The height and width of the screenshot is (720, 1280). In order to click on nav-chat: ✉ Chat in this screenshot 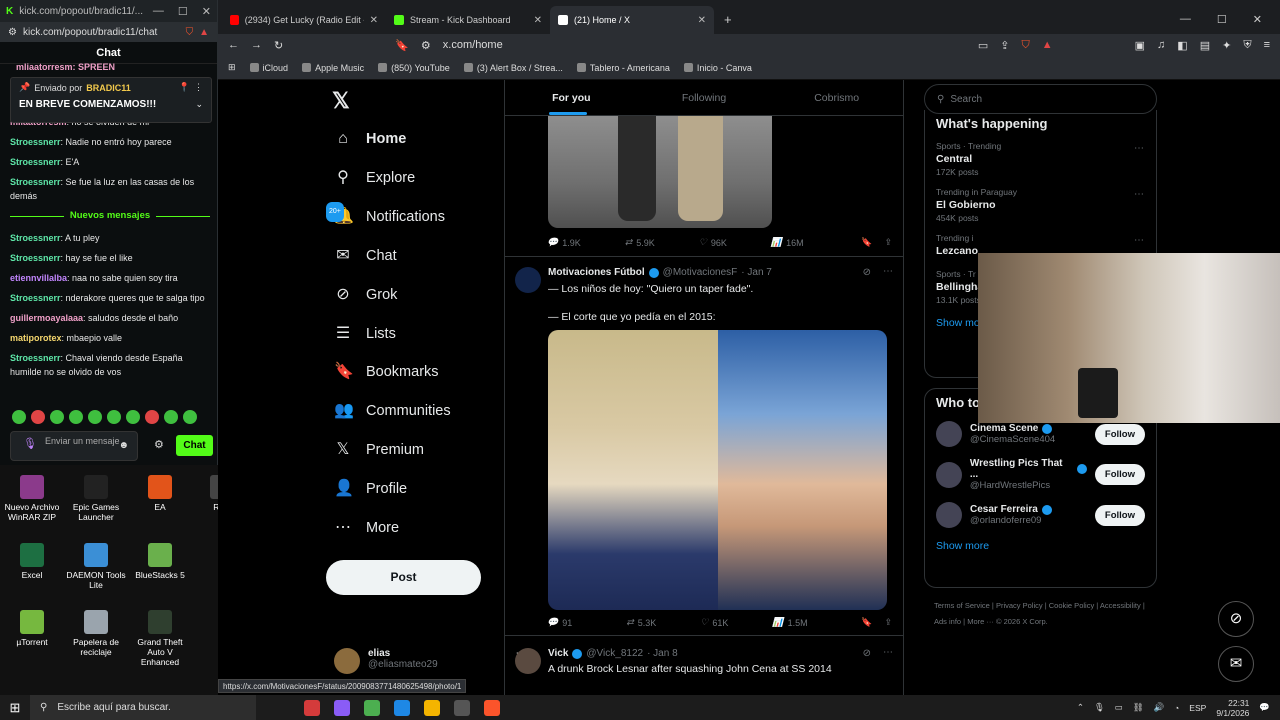, I will do `click(365, 256)`.